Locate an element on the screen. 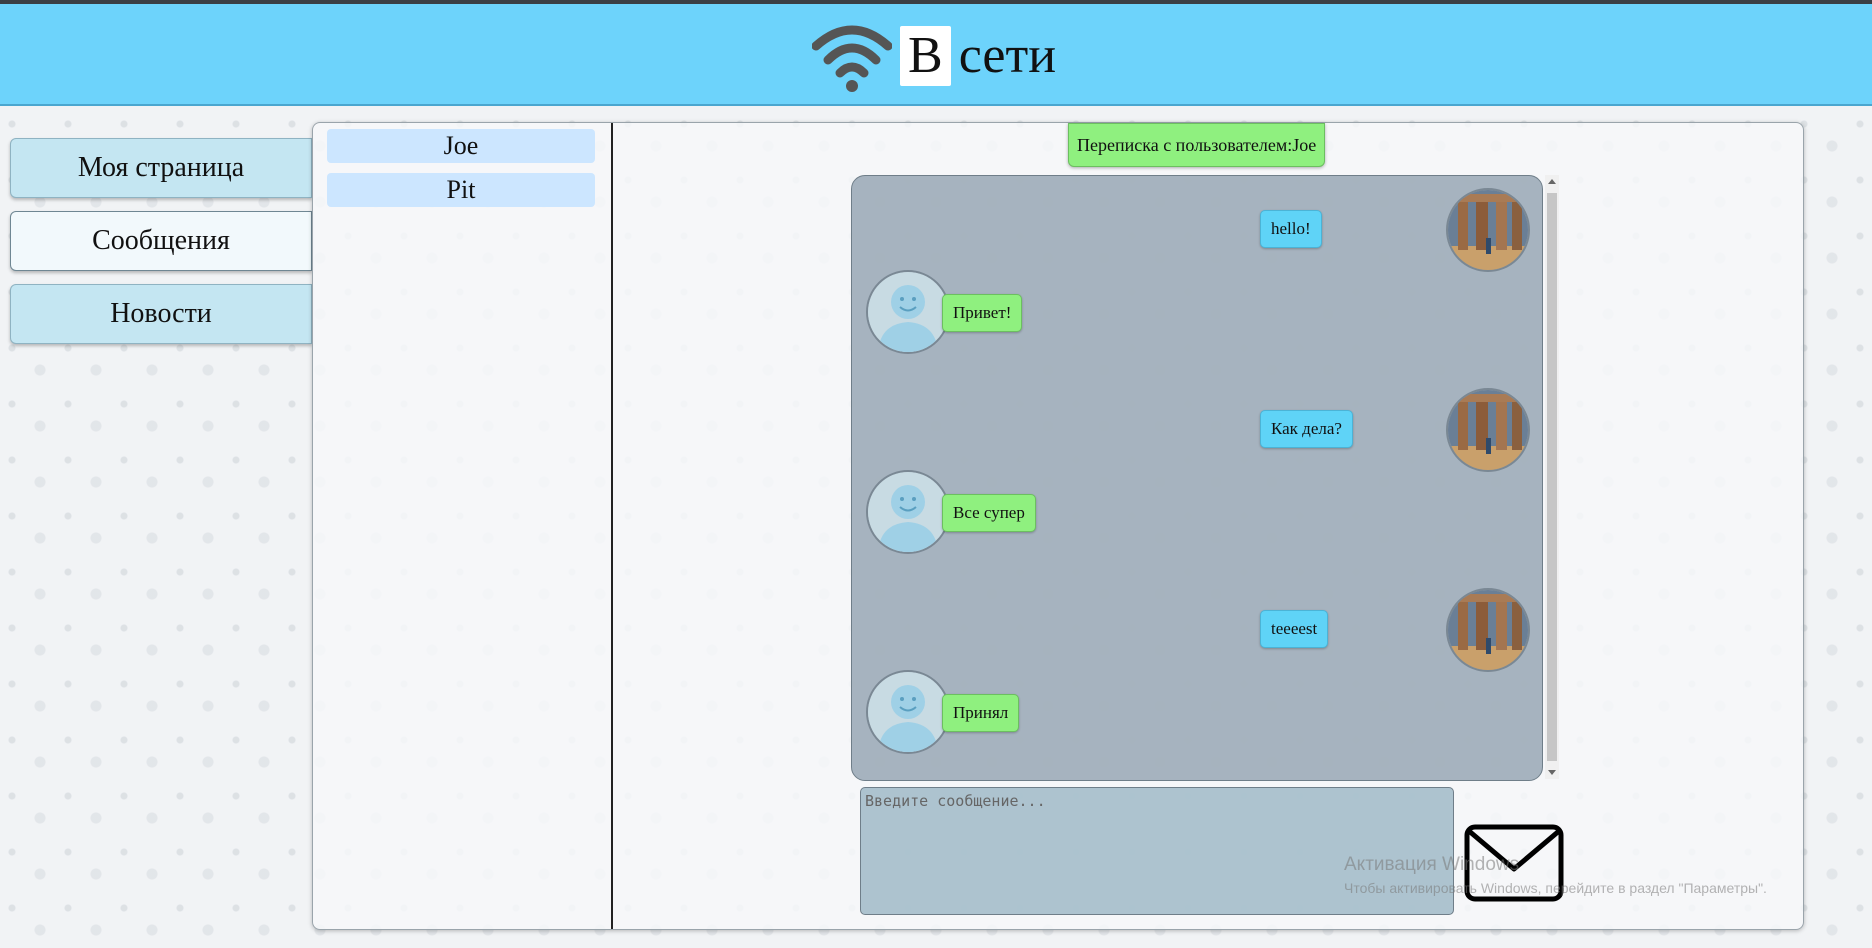 This screenshot has width=1872, height=948. wifi-icon is located at coordinates (852, 58).